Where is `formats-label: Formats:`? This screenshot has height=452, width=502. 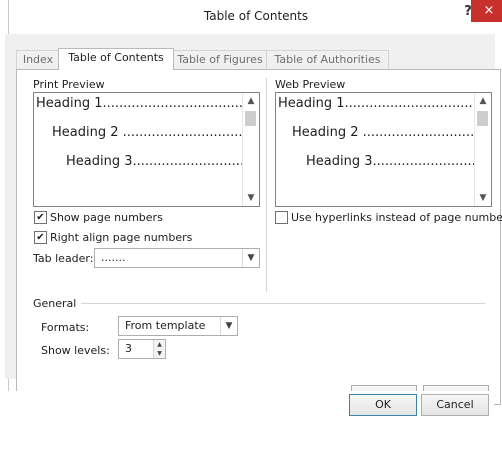 formats-label: Formats: is located at coordinates (65, 327).